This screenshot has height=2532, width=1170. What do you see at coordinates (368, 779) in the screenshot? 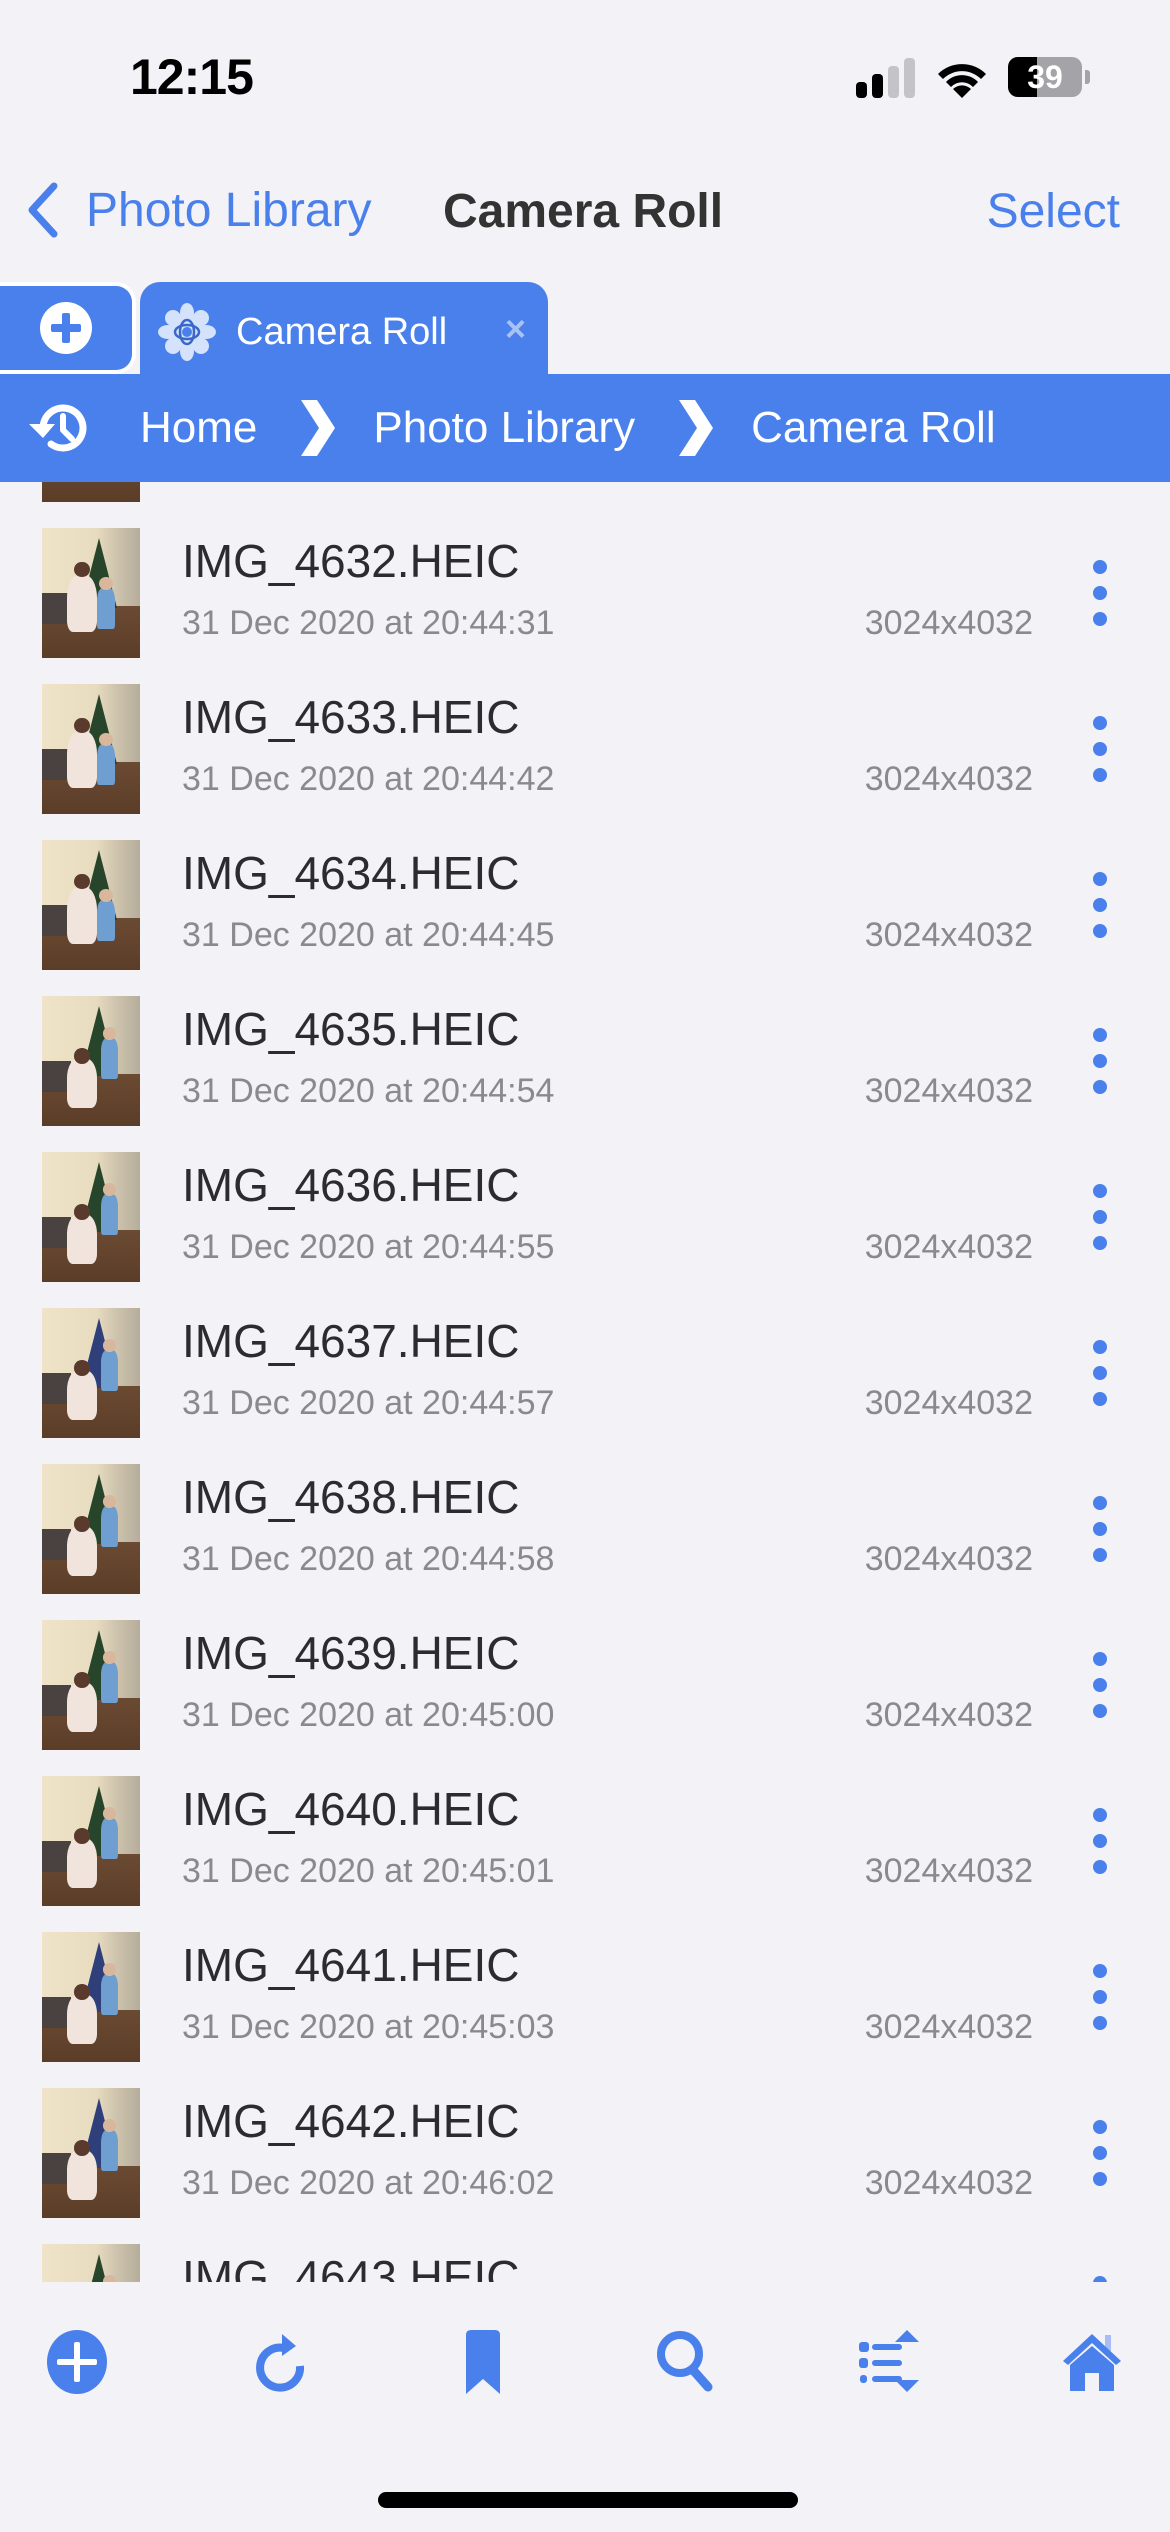
I see `file-date: 31 Dec 2020 at 20:44:42` at bounding box center [368, 779].